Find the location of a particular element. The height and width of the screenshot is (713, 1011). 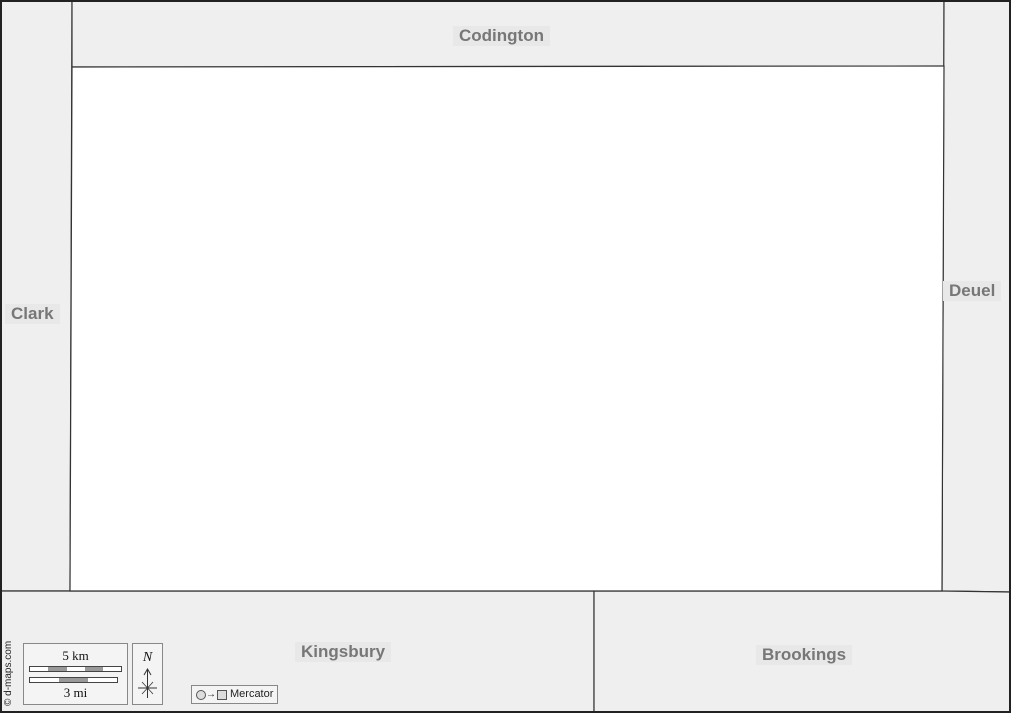

projection-label: Mercator is located at coordinates (252, 694).